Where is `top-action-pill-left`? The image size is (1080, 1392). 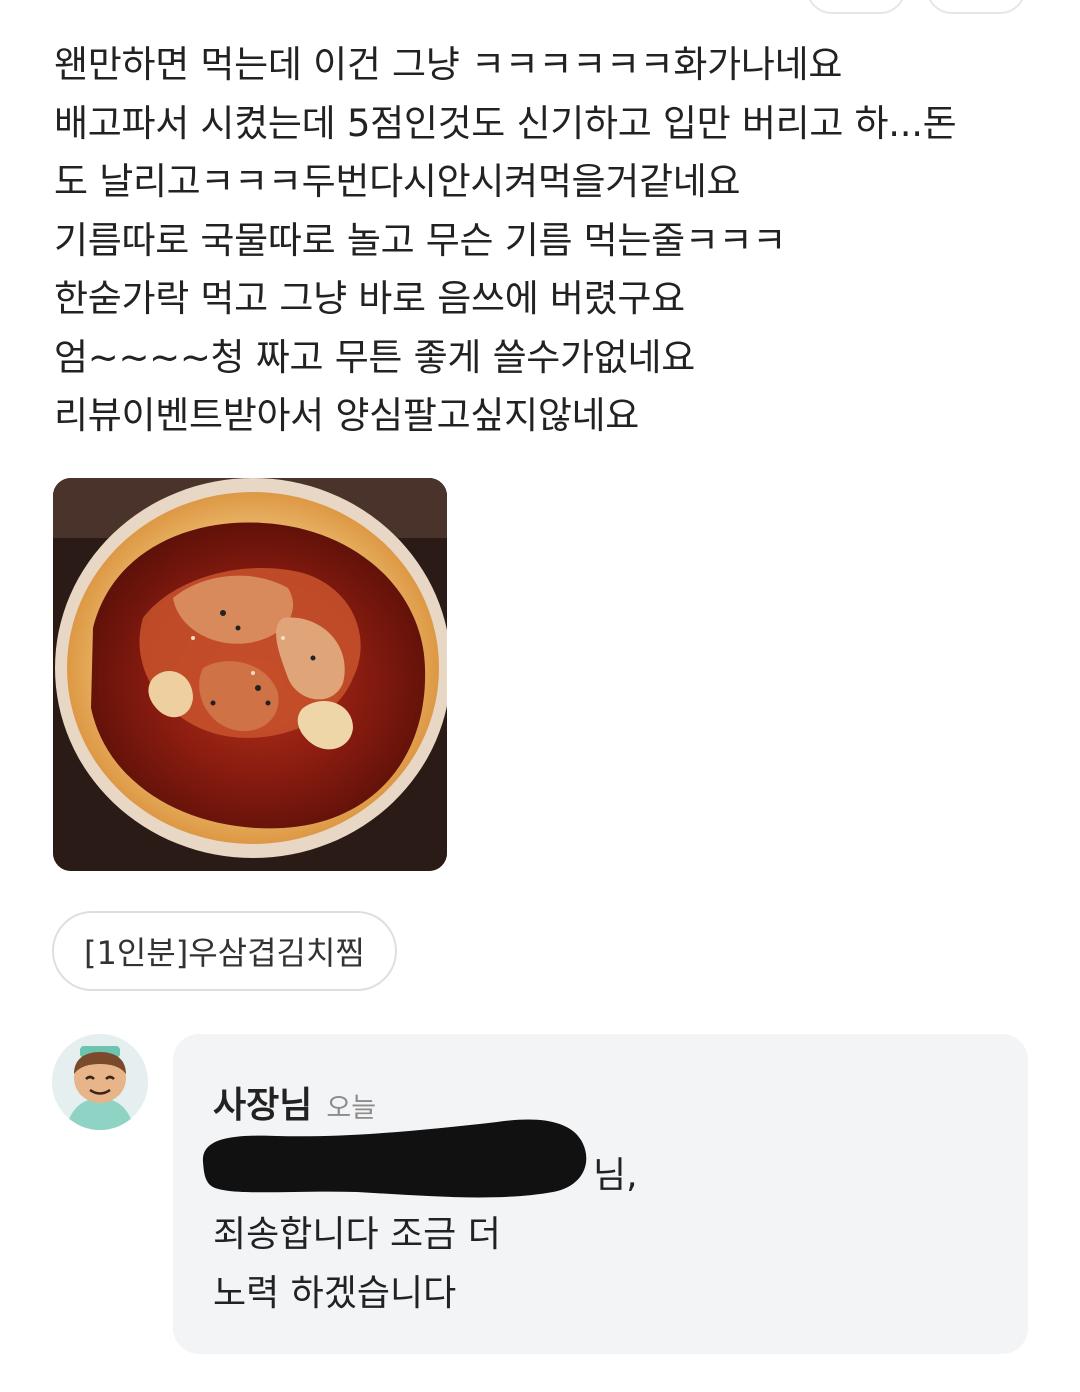 top-action-pill-left is located at coordinates (856, 7).